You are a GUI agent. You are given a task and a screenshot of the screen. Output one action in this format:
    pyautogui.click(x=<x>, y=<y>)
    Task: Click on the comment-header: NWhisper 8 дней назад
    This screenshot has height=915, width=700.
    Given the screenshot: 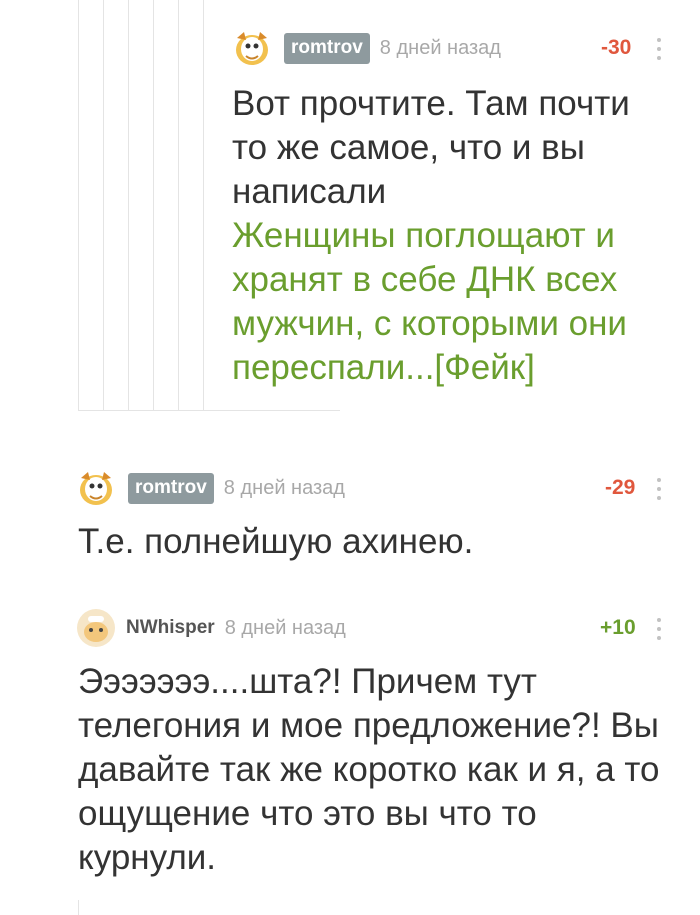 What is the action you would take?
    pyautogui.click(x=211, y=628)
    